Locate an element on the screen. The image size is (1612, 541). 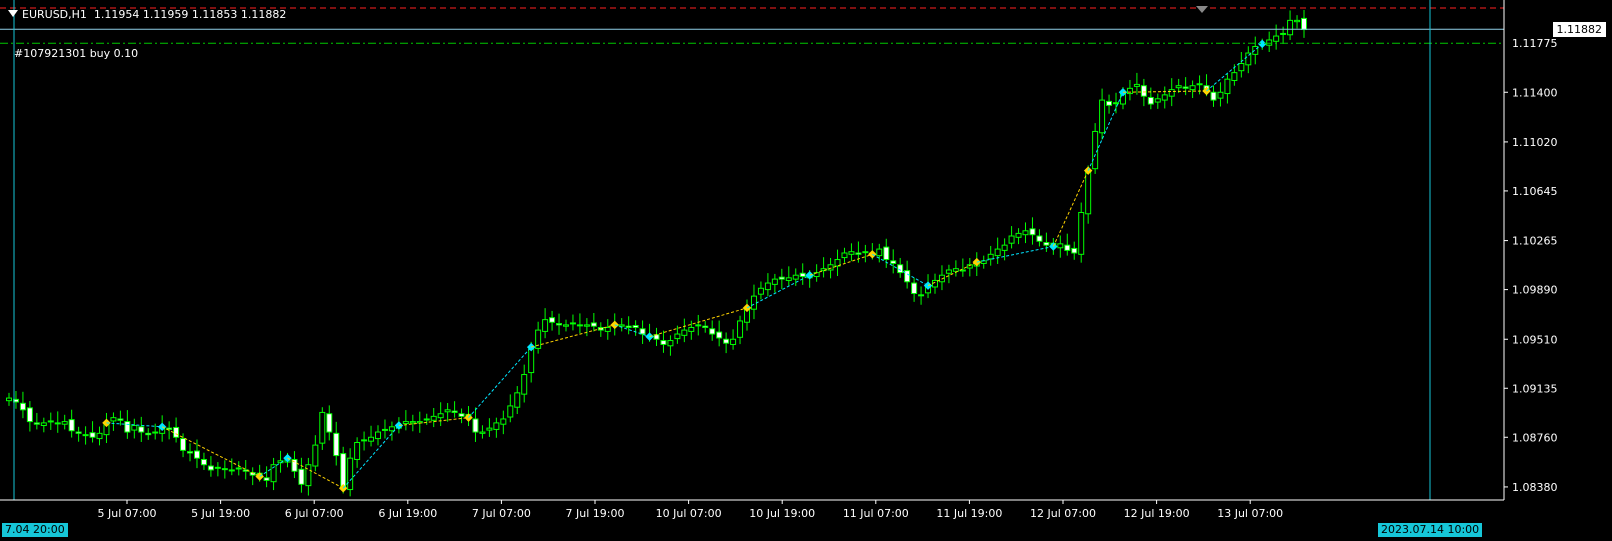
time-axis-label: 11 Jul 07:00 is located at coordinates (876, 513).